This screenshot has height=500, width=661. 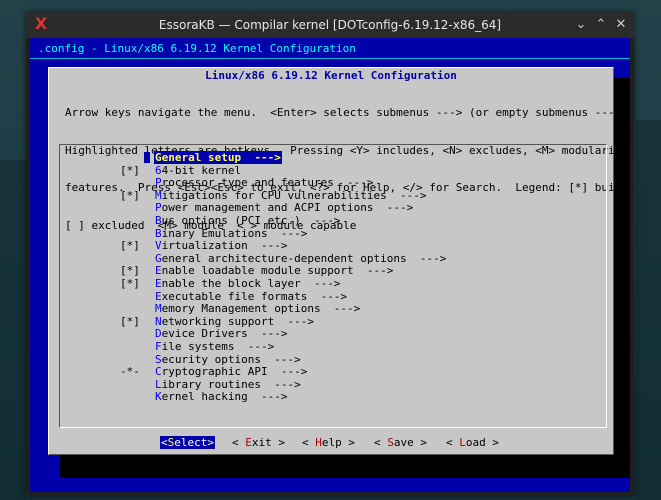 I want to click on save-button: < Save >, so click(x=400, y=442).